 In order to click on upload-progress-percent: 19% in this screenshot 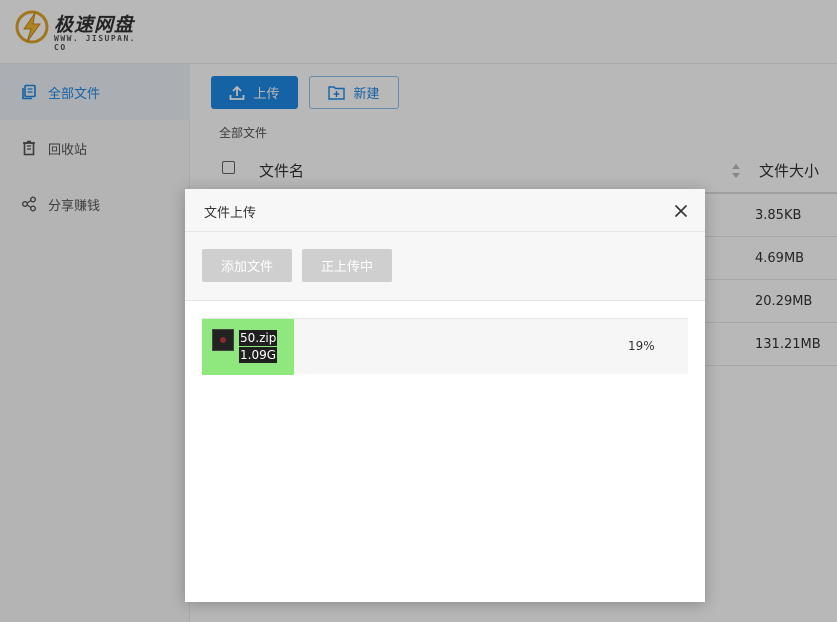, I will do `click(641, 346)`.